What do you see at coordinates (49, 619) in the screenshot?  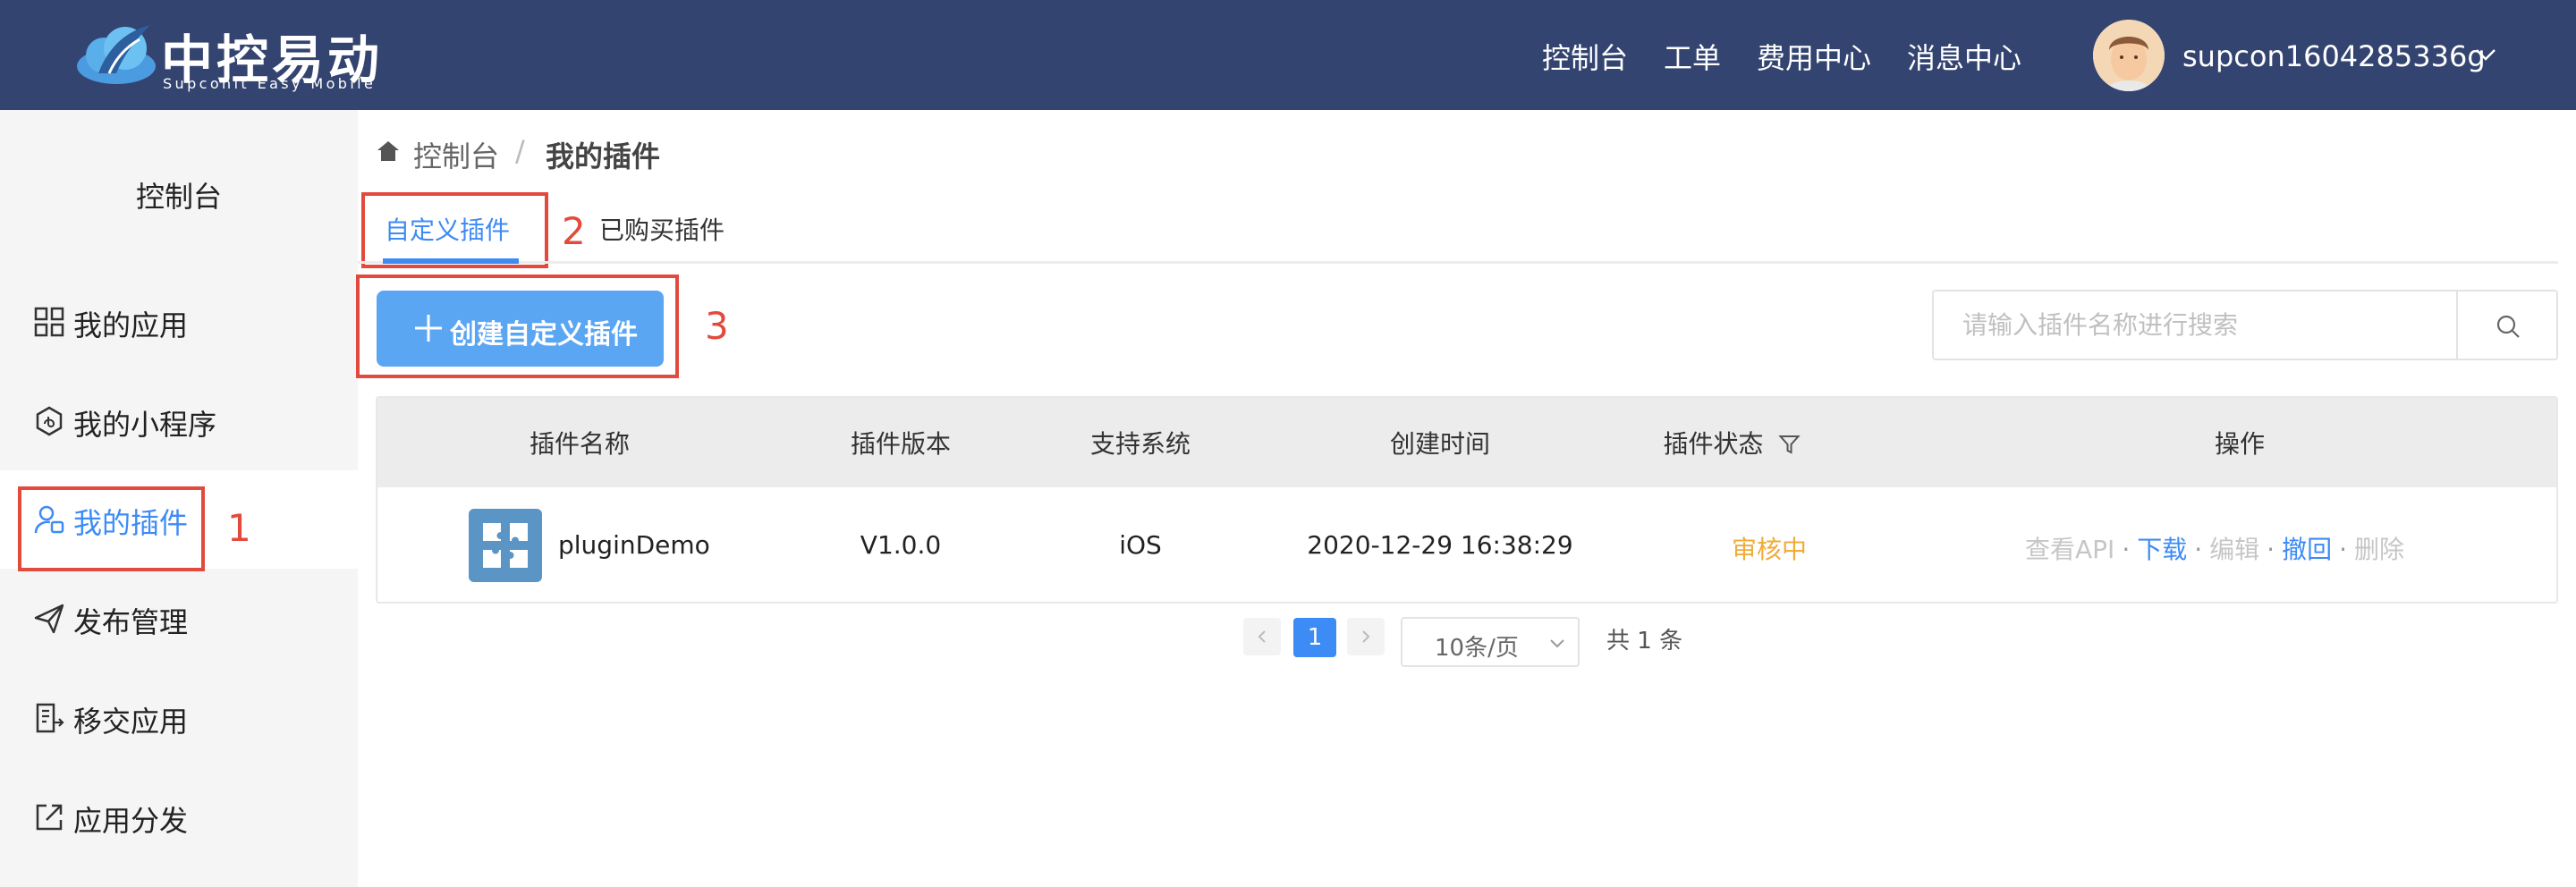 I see `send-icon` at bounding box center [49, 619].